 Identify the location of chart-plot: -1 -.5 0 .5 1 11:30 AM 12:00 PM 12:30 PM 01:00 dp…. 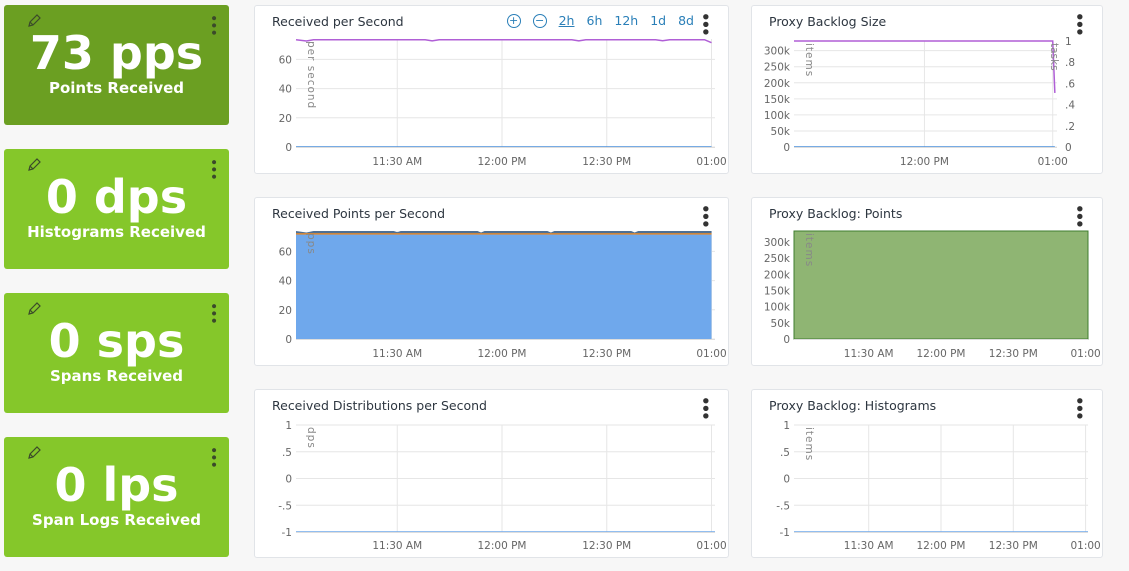
(491, 473).